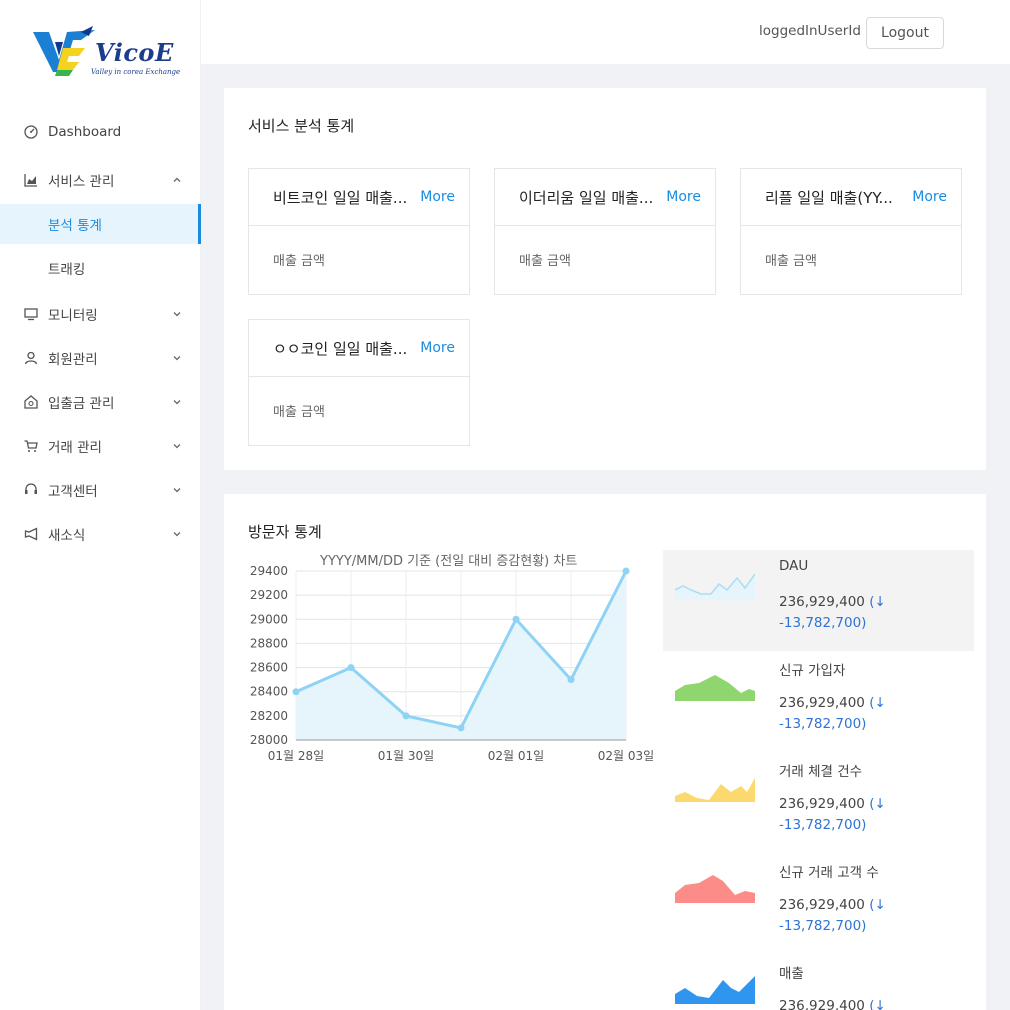 Image resolution: width=1010 pixels, height=1010 pixels. What do you see at coordinates (100, 314) in the screenshot?
I see `sidebar-item-monitoring: 모니터링` at bounding box center [100, 314].